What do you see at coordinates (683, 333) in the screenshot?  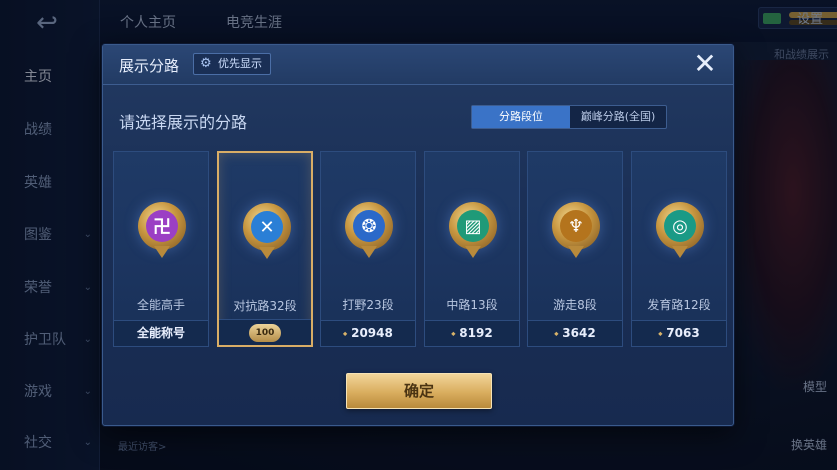 I see `lane-stat-value: 7063` at bounding box center [683, 333].